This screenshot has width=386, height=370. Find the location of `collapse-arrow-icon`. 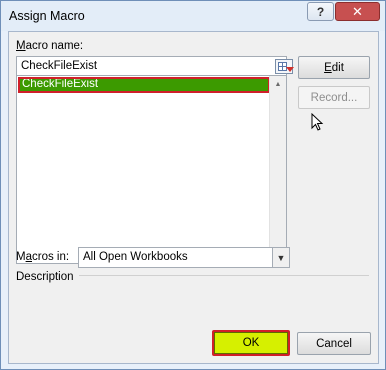

collapse-arrow-icon is located at coordinates (290, 69).